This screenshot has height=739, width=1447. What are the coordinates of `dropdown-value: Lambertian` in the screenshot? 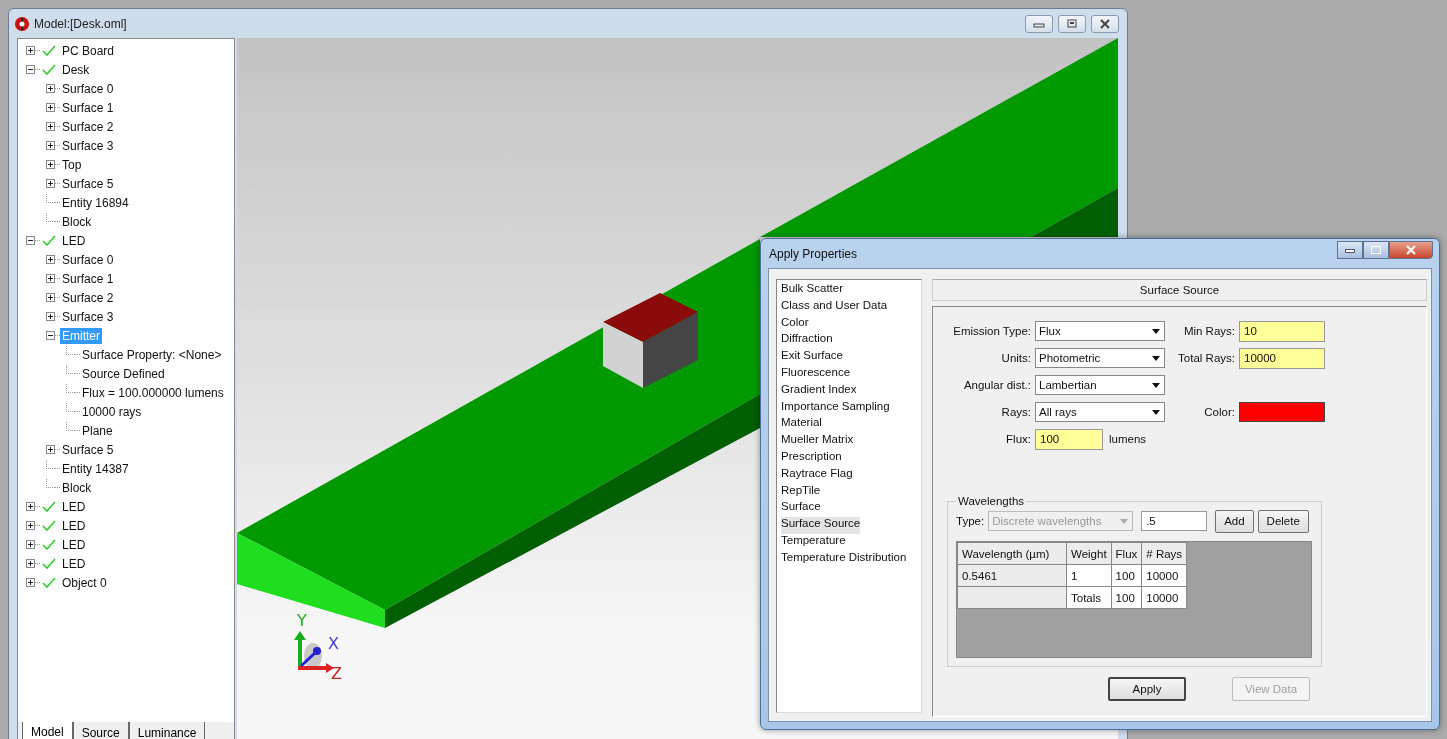 It's located at (1068, 385).